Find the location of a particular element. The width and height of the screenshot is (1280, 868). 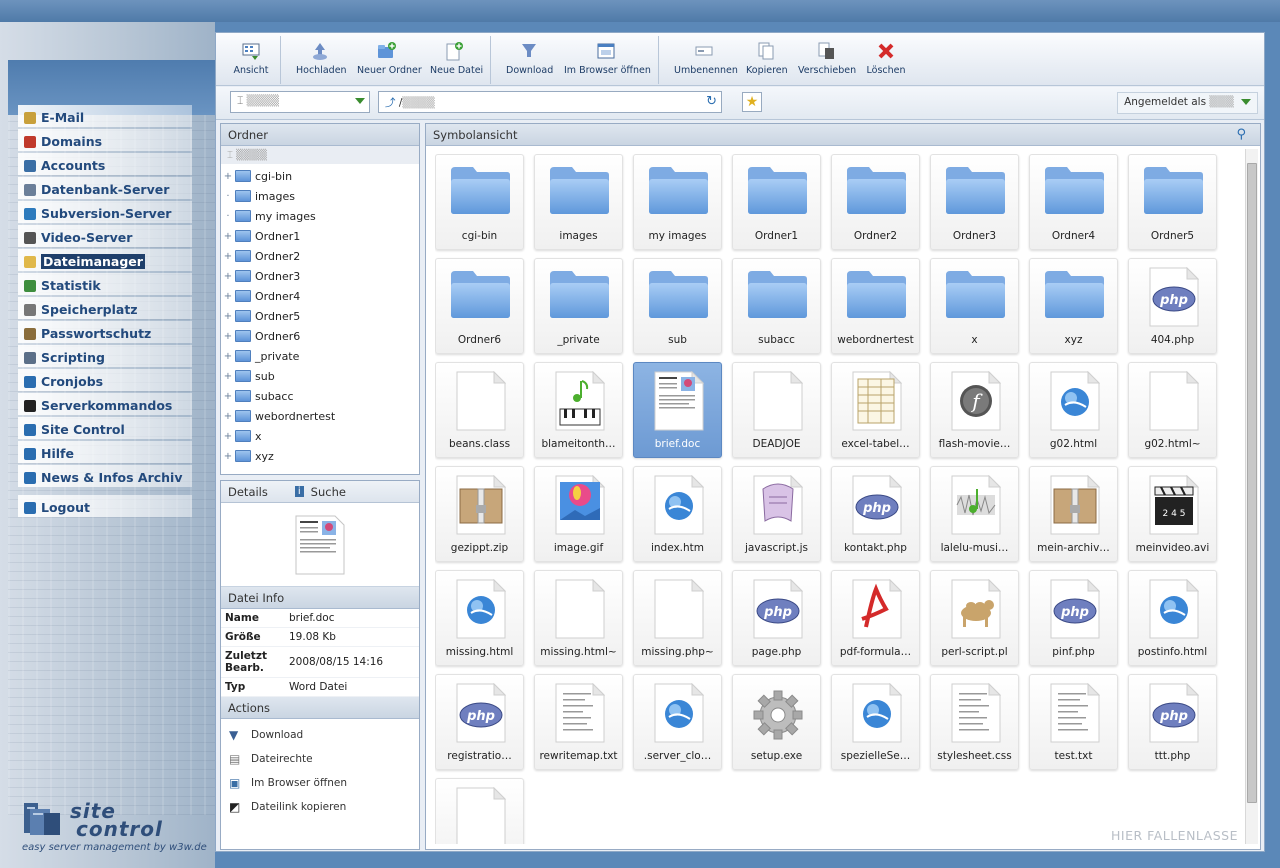

tree-item-ordner3: + Ordner3 is located at coordinates (320, 276).